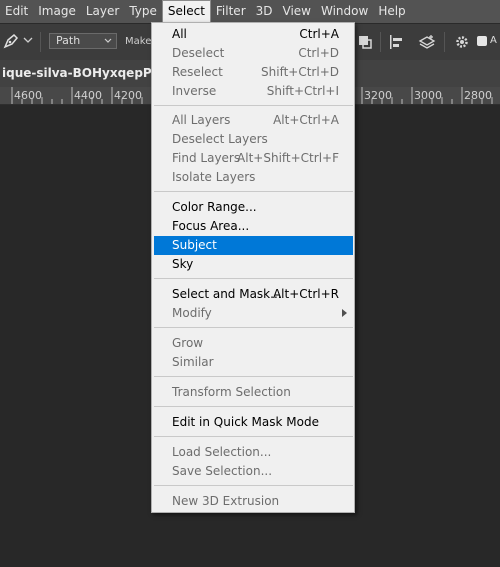  I want to click on menu-window: Window, so click(344, 11).